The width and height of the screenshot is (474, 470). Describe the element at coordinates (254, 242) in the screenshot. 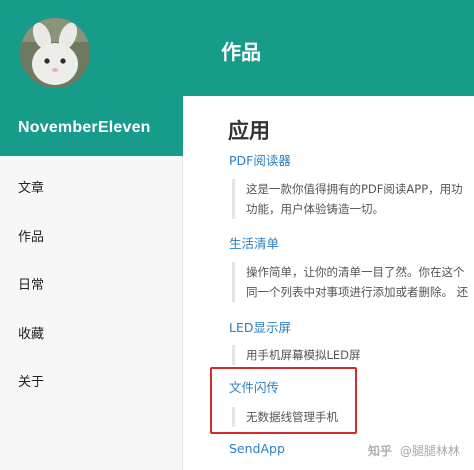

I see `app-link-life-list: 生活清单` at that location.